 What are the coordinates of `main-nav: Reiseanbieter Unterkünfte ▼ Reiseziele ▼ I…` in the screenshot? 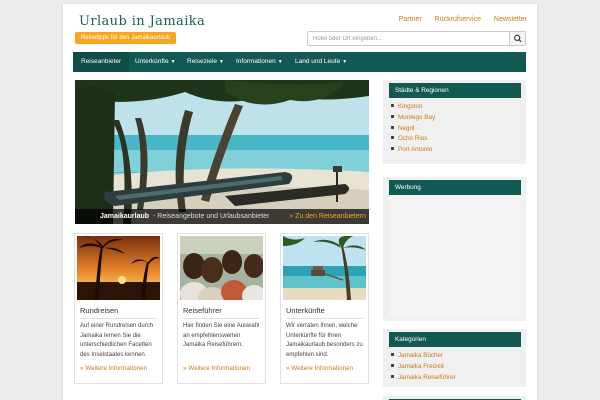 It's located at (299, 62).